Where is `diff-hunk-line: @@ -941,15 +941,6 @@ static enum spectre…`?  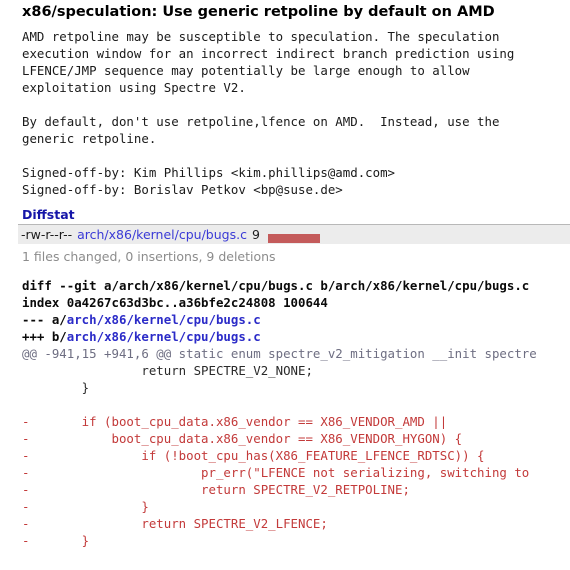
diff-hunk-line: @@ -941,15 +941,6 @@ static enum spectre… is located at coordinates (279, 353).